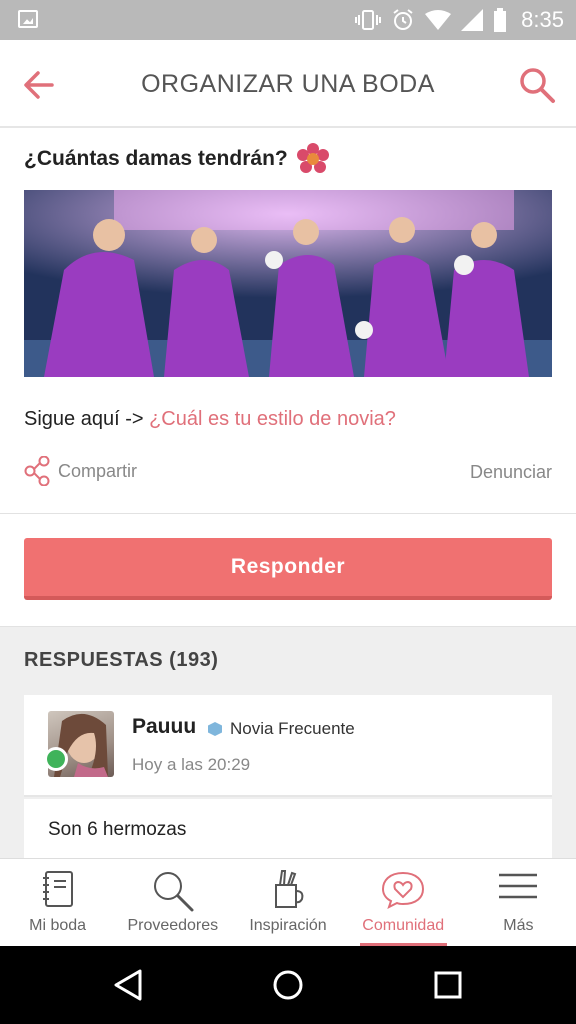 This screenshot has width=576, height=1024. Describe the element at coordinates (500, 20) in the screenshot. I see `battery-icon` at that location.